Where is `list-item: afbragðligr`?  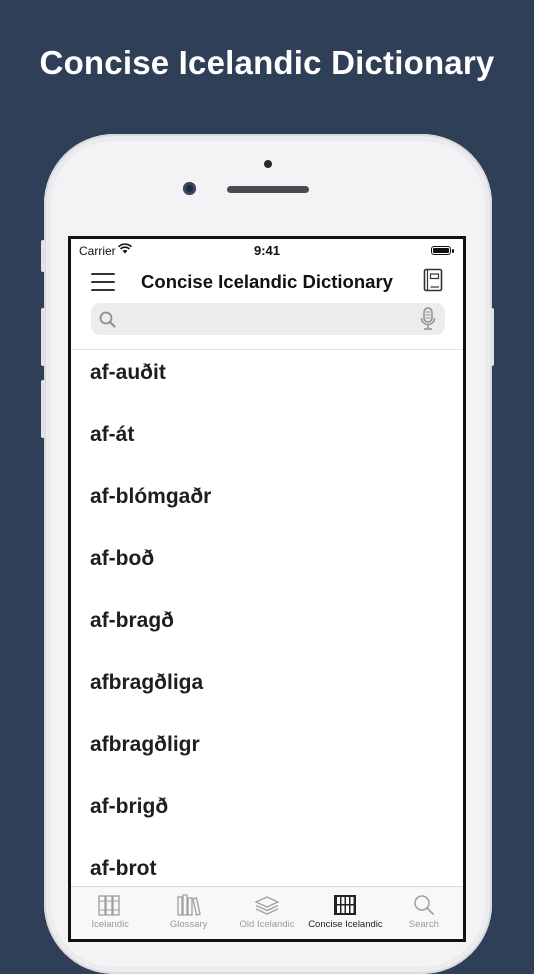 list-item: afbragðligr is located at coordinates (267, 753).